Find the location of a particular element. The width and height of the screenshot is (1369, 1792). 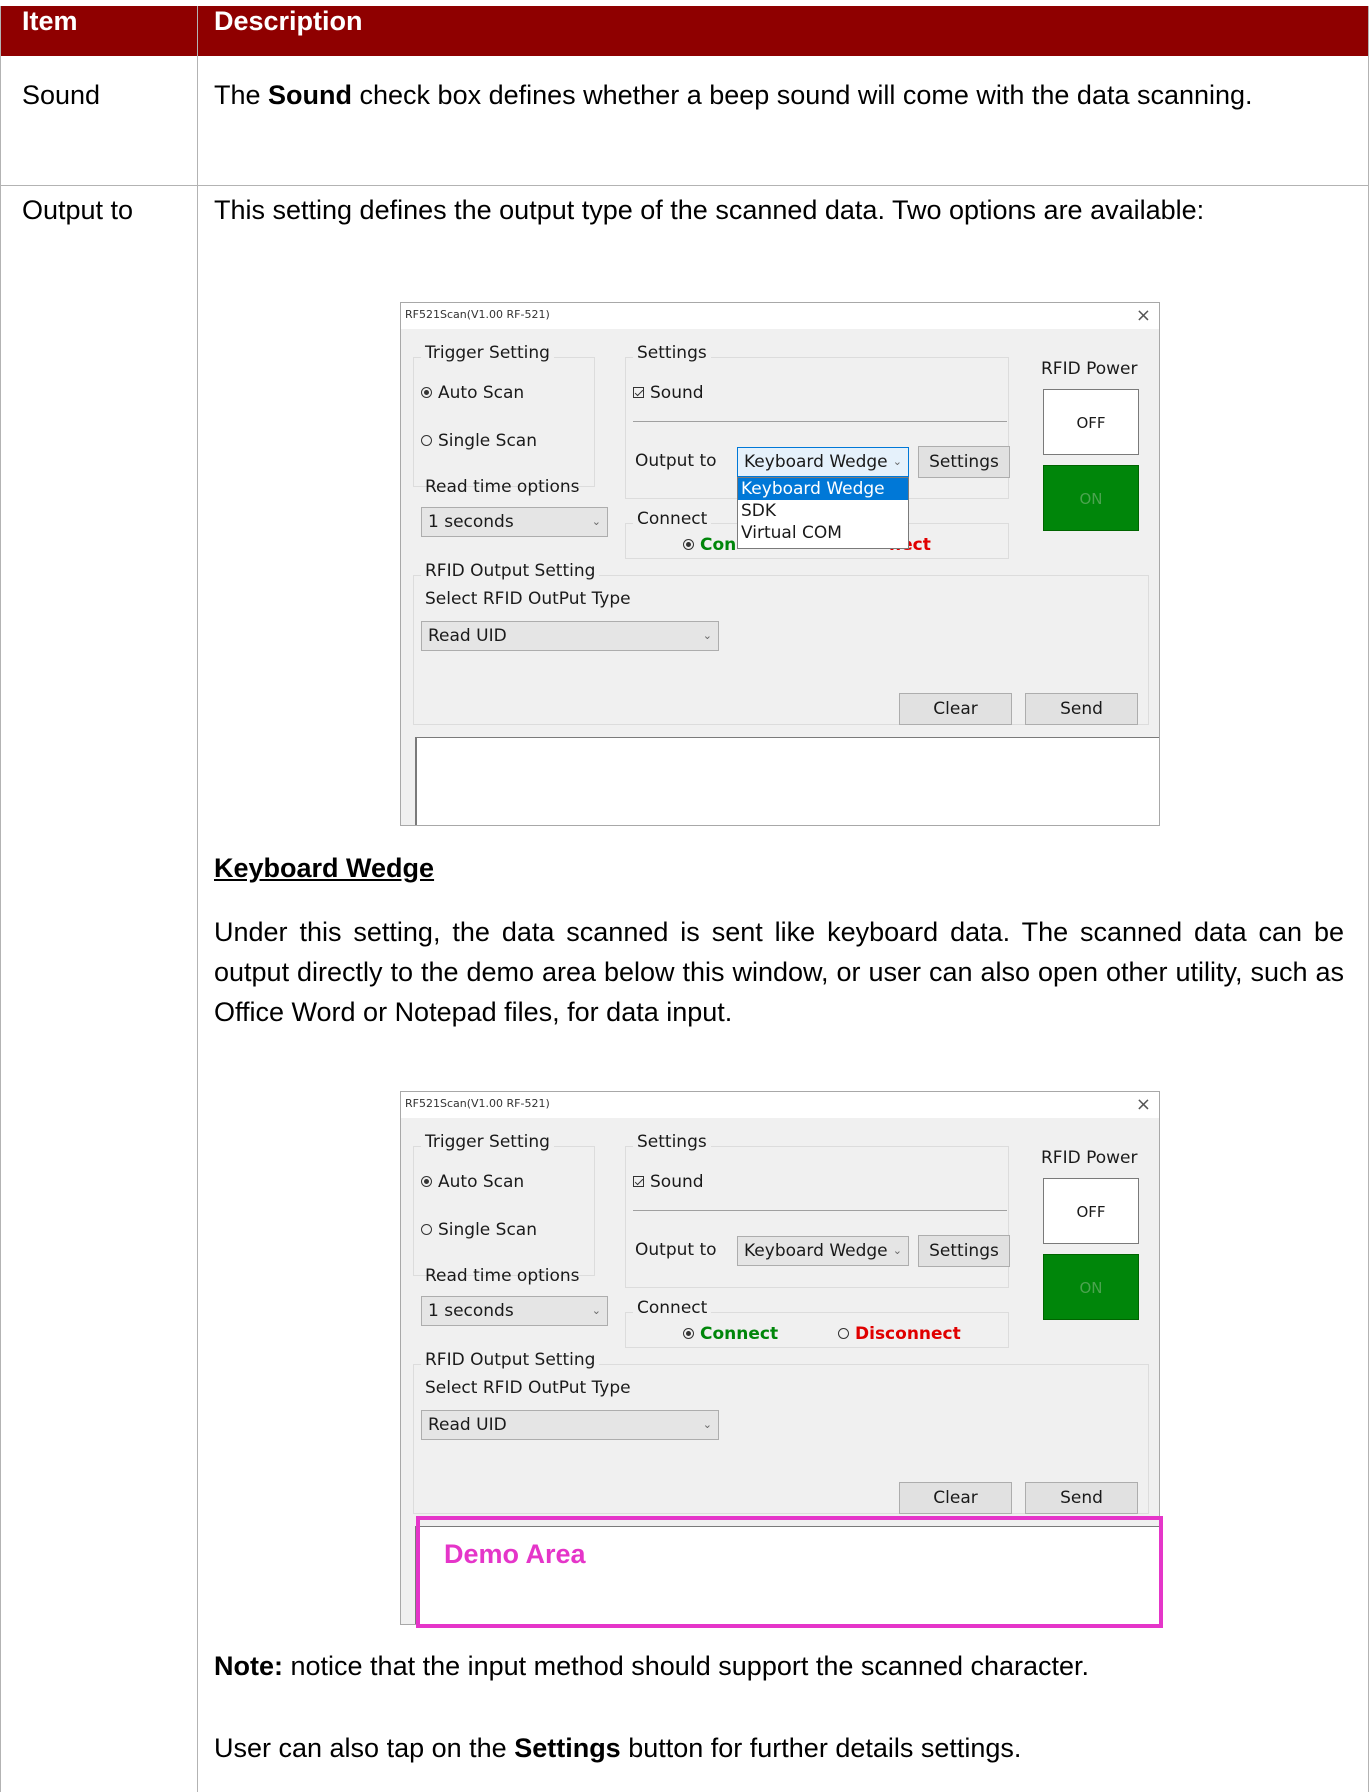

dropdown-option-virtual-com: Virtual COM is located at coordinates (823, 533).